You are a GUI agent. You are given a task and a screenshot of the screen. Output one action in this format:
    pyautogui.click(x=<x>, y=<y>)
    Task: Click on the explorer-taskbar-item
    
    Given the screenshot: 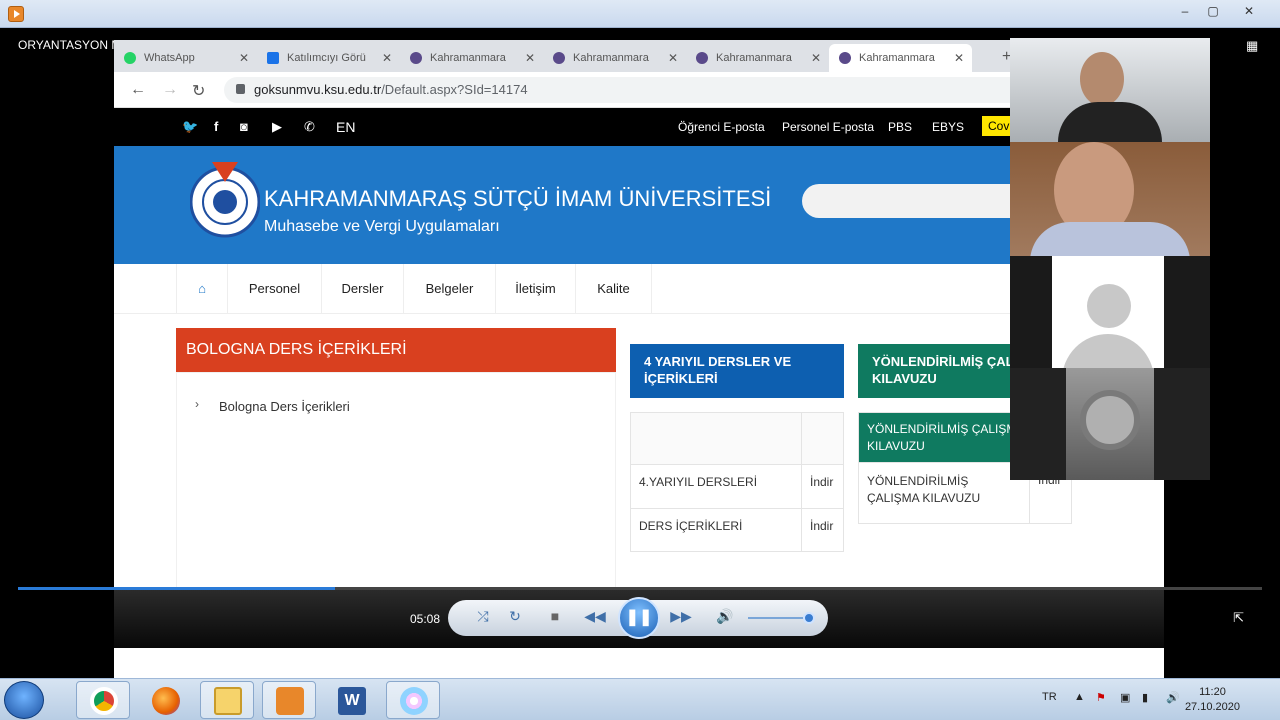 What is the action you would take?
    pyautogui.click(x=227, y=700)
    